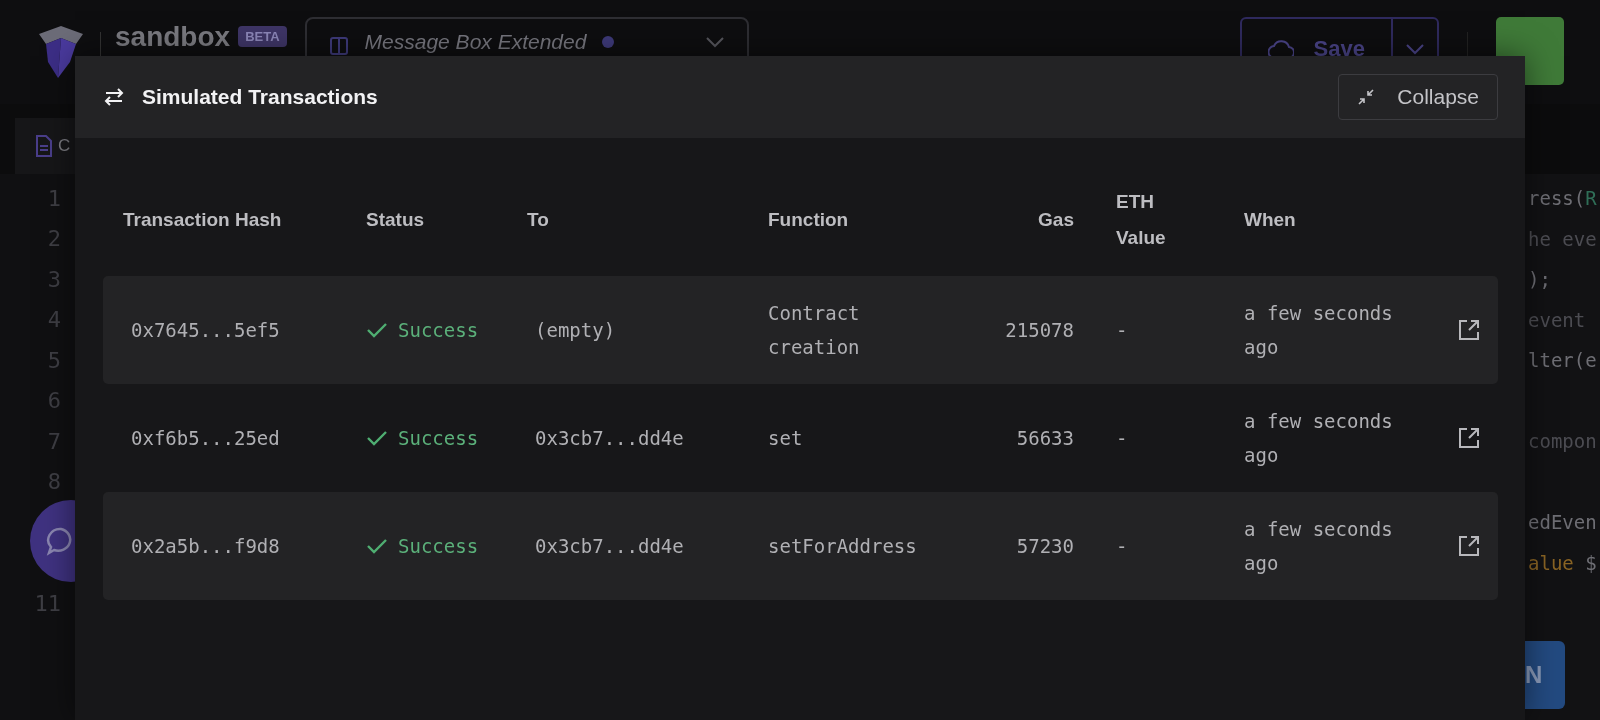  Describe the element at coordinates (202, 219) in the screenshot. I see `column-header: Transaction Hash` at that location.